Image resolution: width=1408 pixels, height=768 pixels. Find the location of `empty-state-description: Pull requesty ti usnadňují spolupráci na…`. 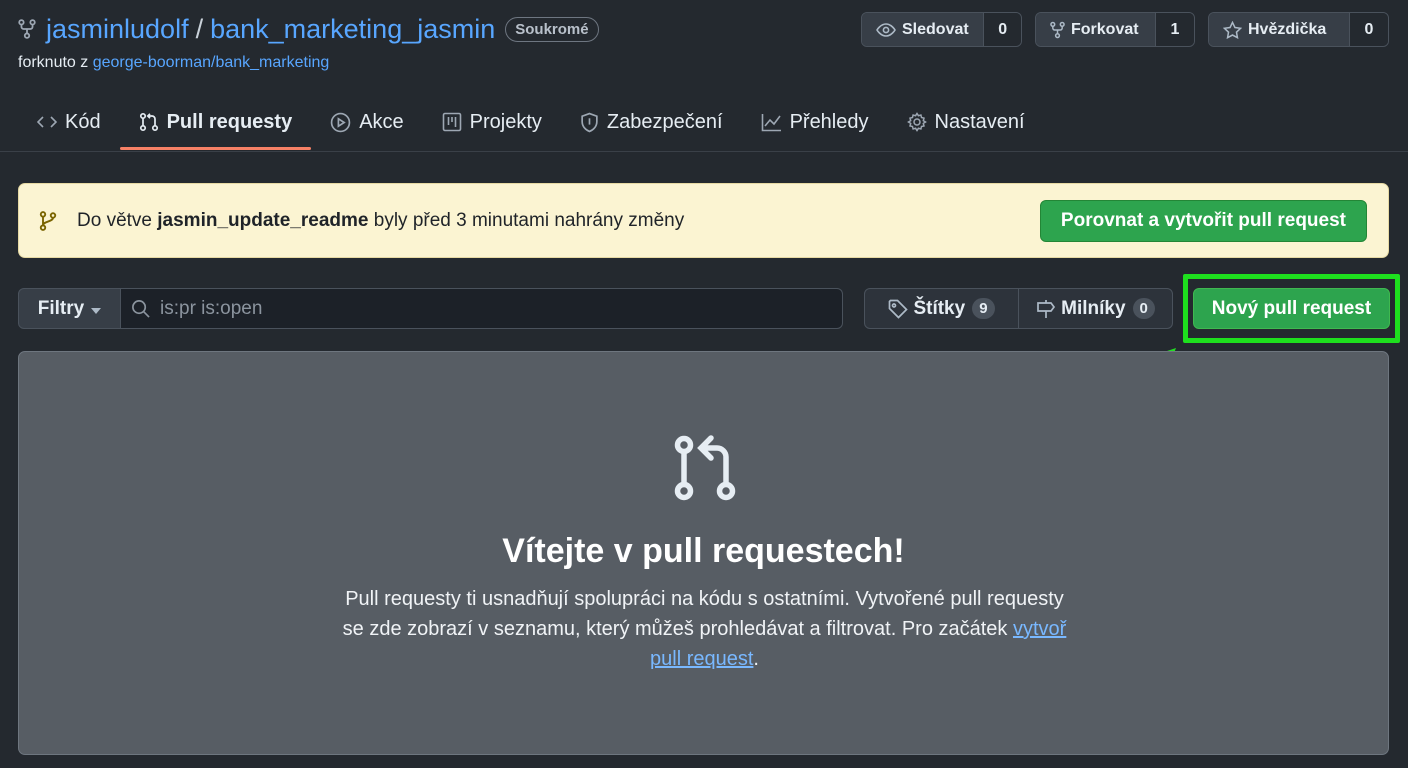

empty-state-description: Pull requesty ti usnadňují spolupráci na… is located at coordinates (704, 629).